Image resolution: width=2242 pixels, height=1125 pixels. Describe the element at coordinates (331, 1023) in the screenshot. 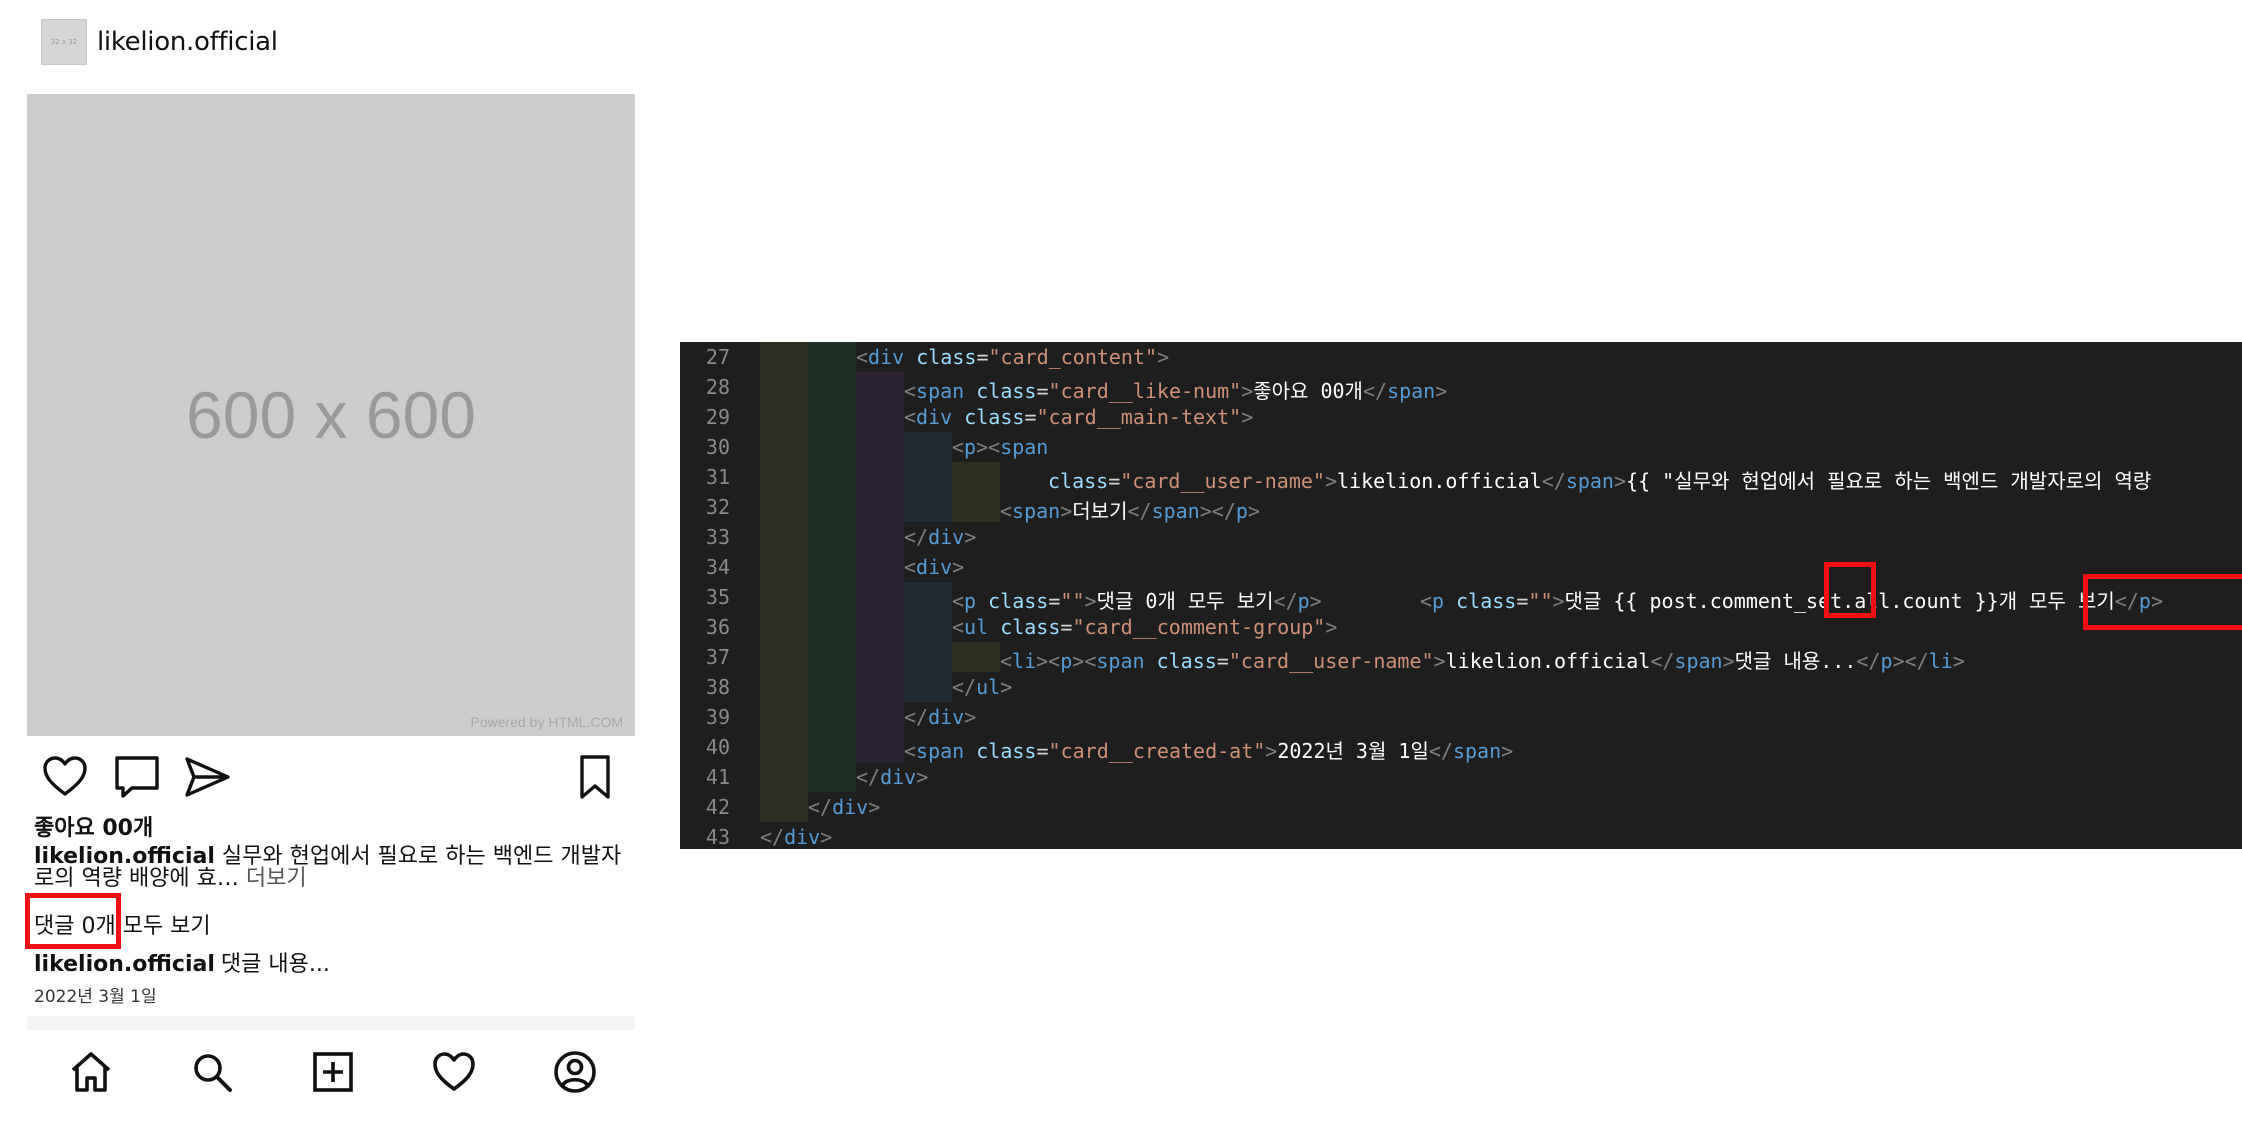

I see `divider` at that location.